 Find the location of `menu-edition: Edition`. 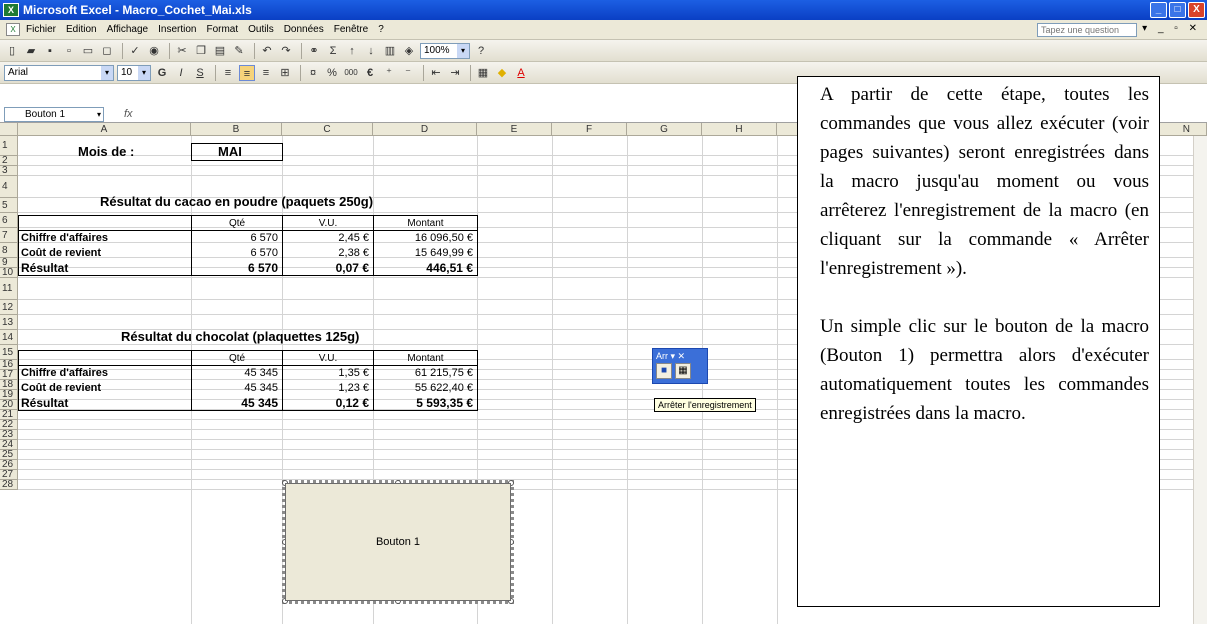

menu-edition: Edition is located at coordinates (81, 29).